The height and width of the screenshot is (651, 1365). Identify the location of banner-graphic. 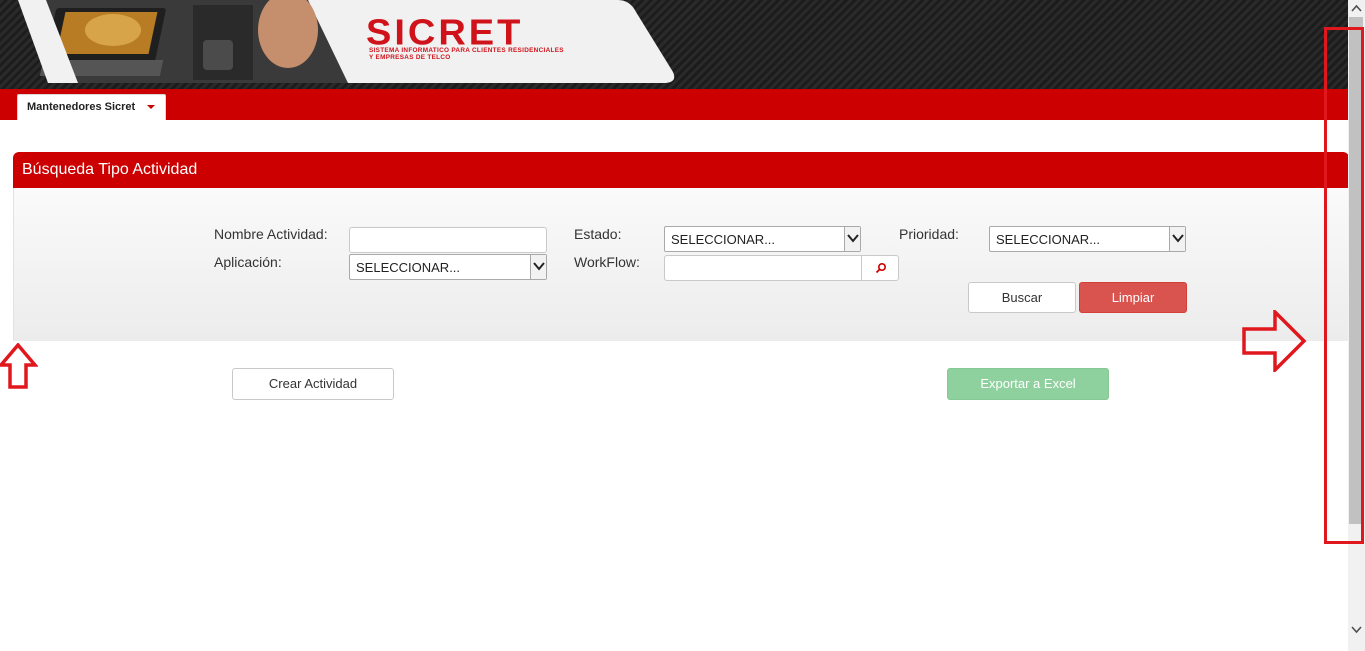
(346, 41).